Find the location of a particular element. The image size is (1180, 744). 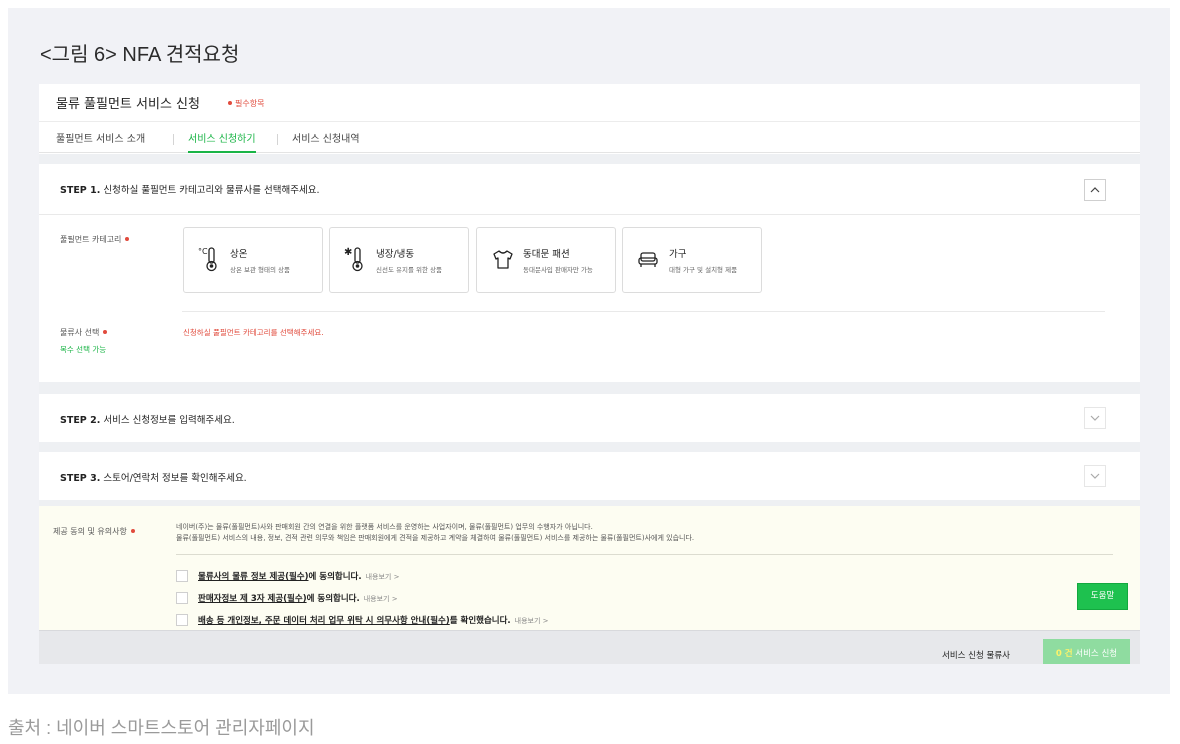

required-note: 필수항목 is located at coordinates (246, 103).